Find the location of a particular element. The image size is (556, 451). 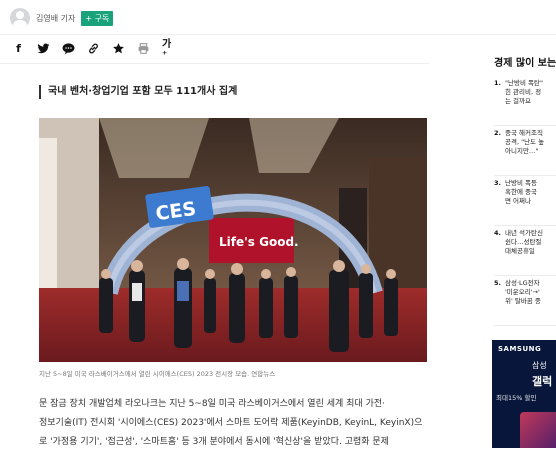

rank-number: 2. is located at coordinates (497, 133).